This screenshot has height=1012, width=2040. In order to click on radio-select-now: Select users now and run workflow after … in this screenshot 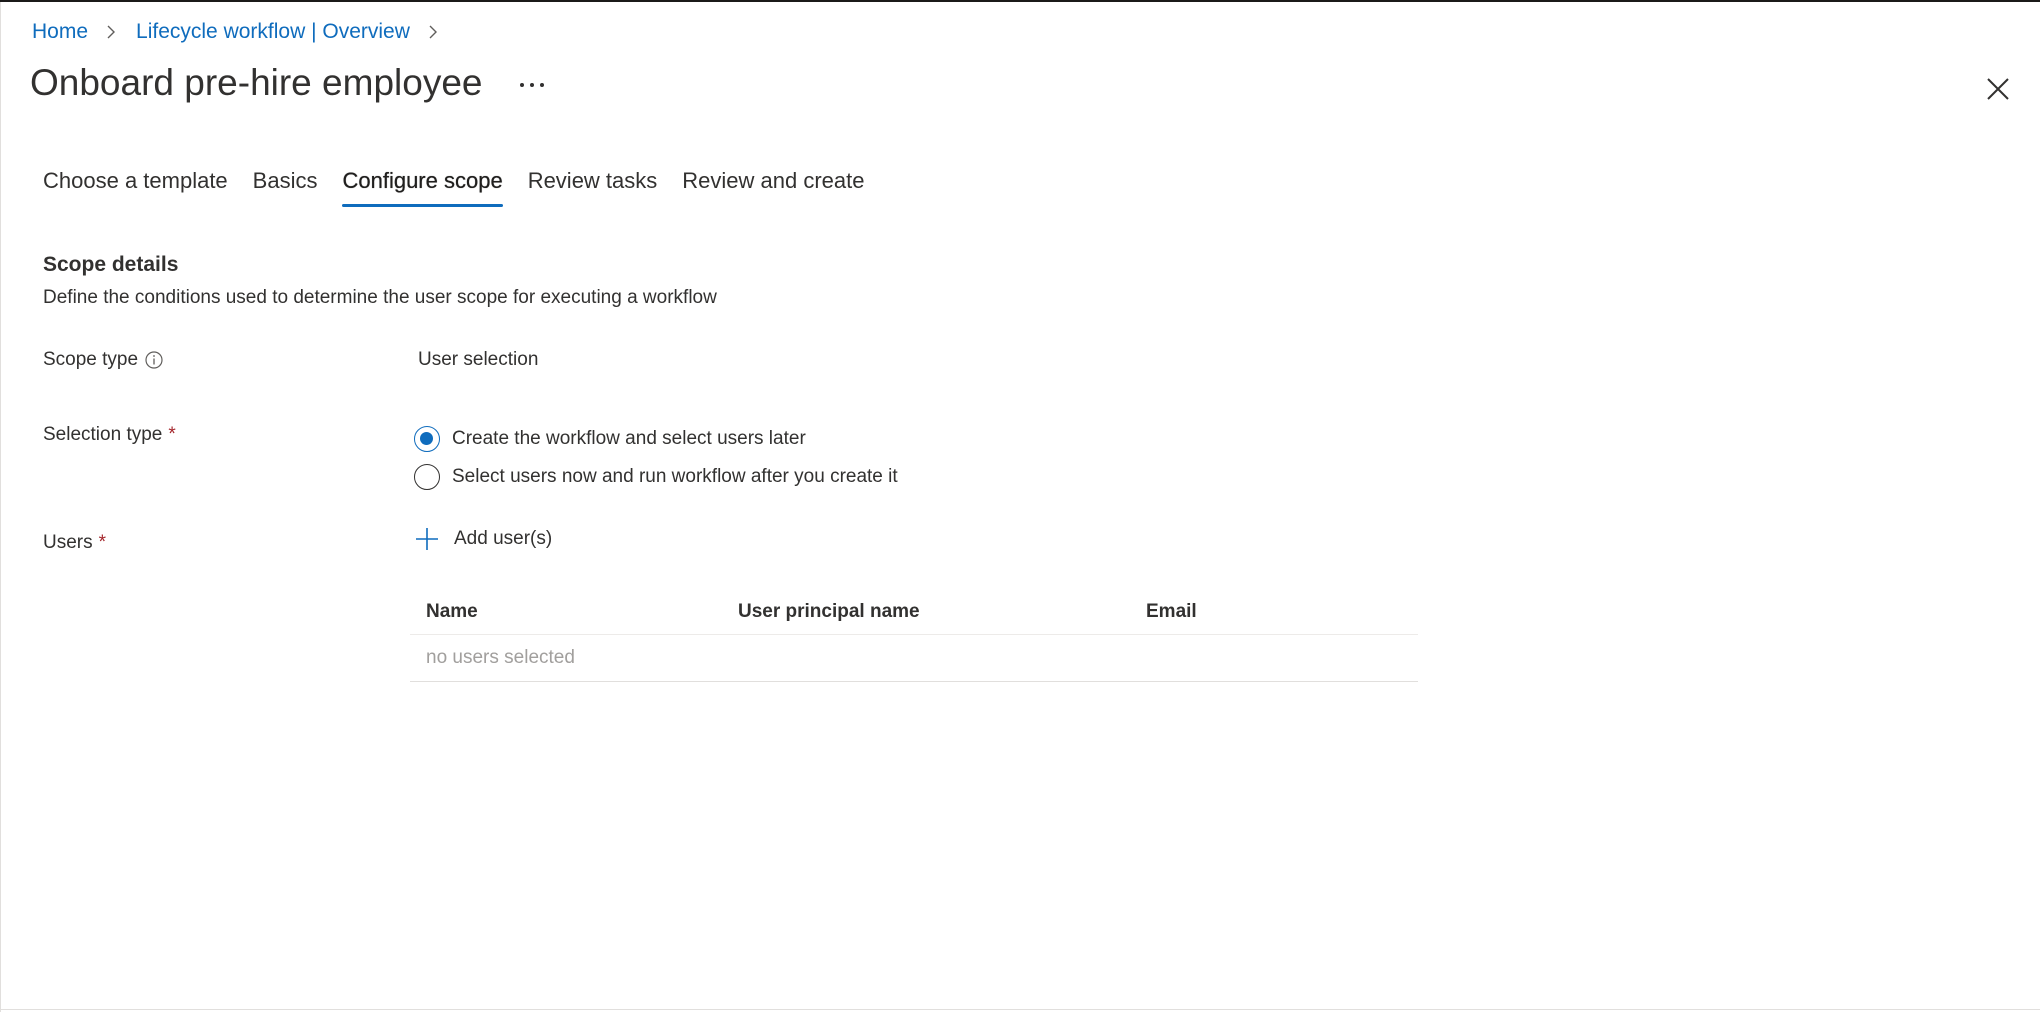, I will do `click(656, 477)`.